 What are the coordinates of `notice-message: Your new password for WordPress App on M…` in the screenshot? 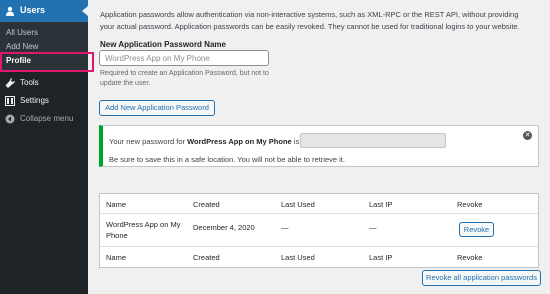 It's located at (205, 141).